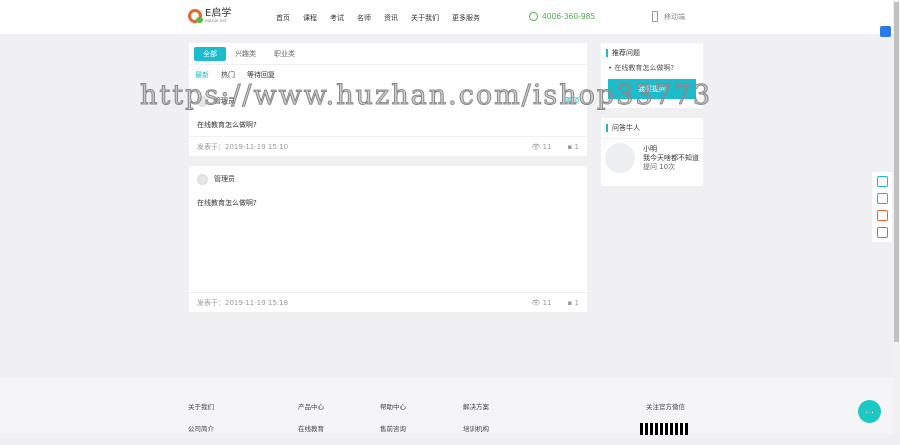 The image size is (900, 445). Describe the element at coordinates (393, 428) in the screenshot. I see `footer-link: 售前咨询` at that location.